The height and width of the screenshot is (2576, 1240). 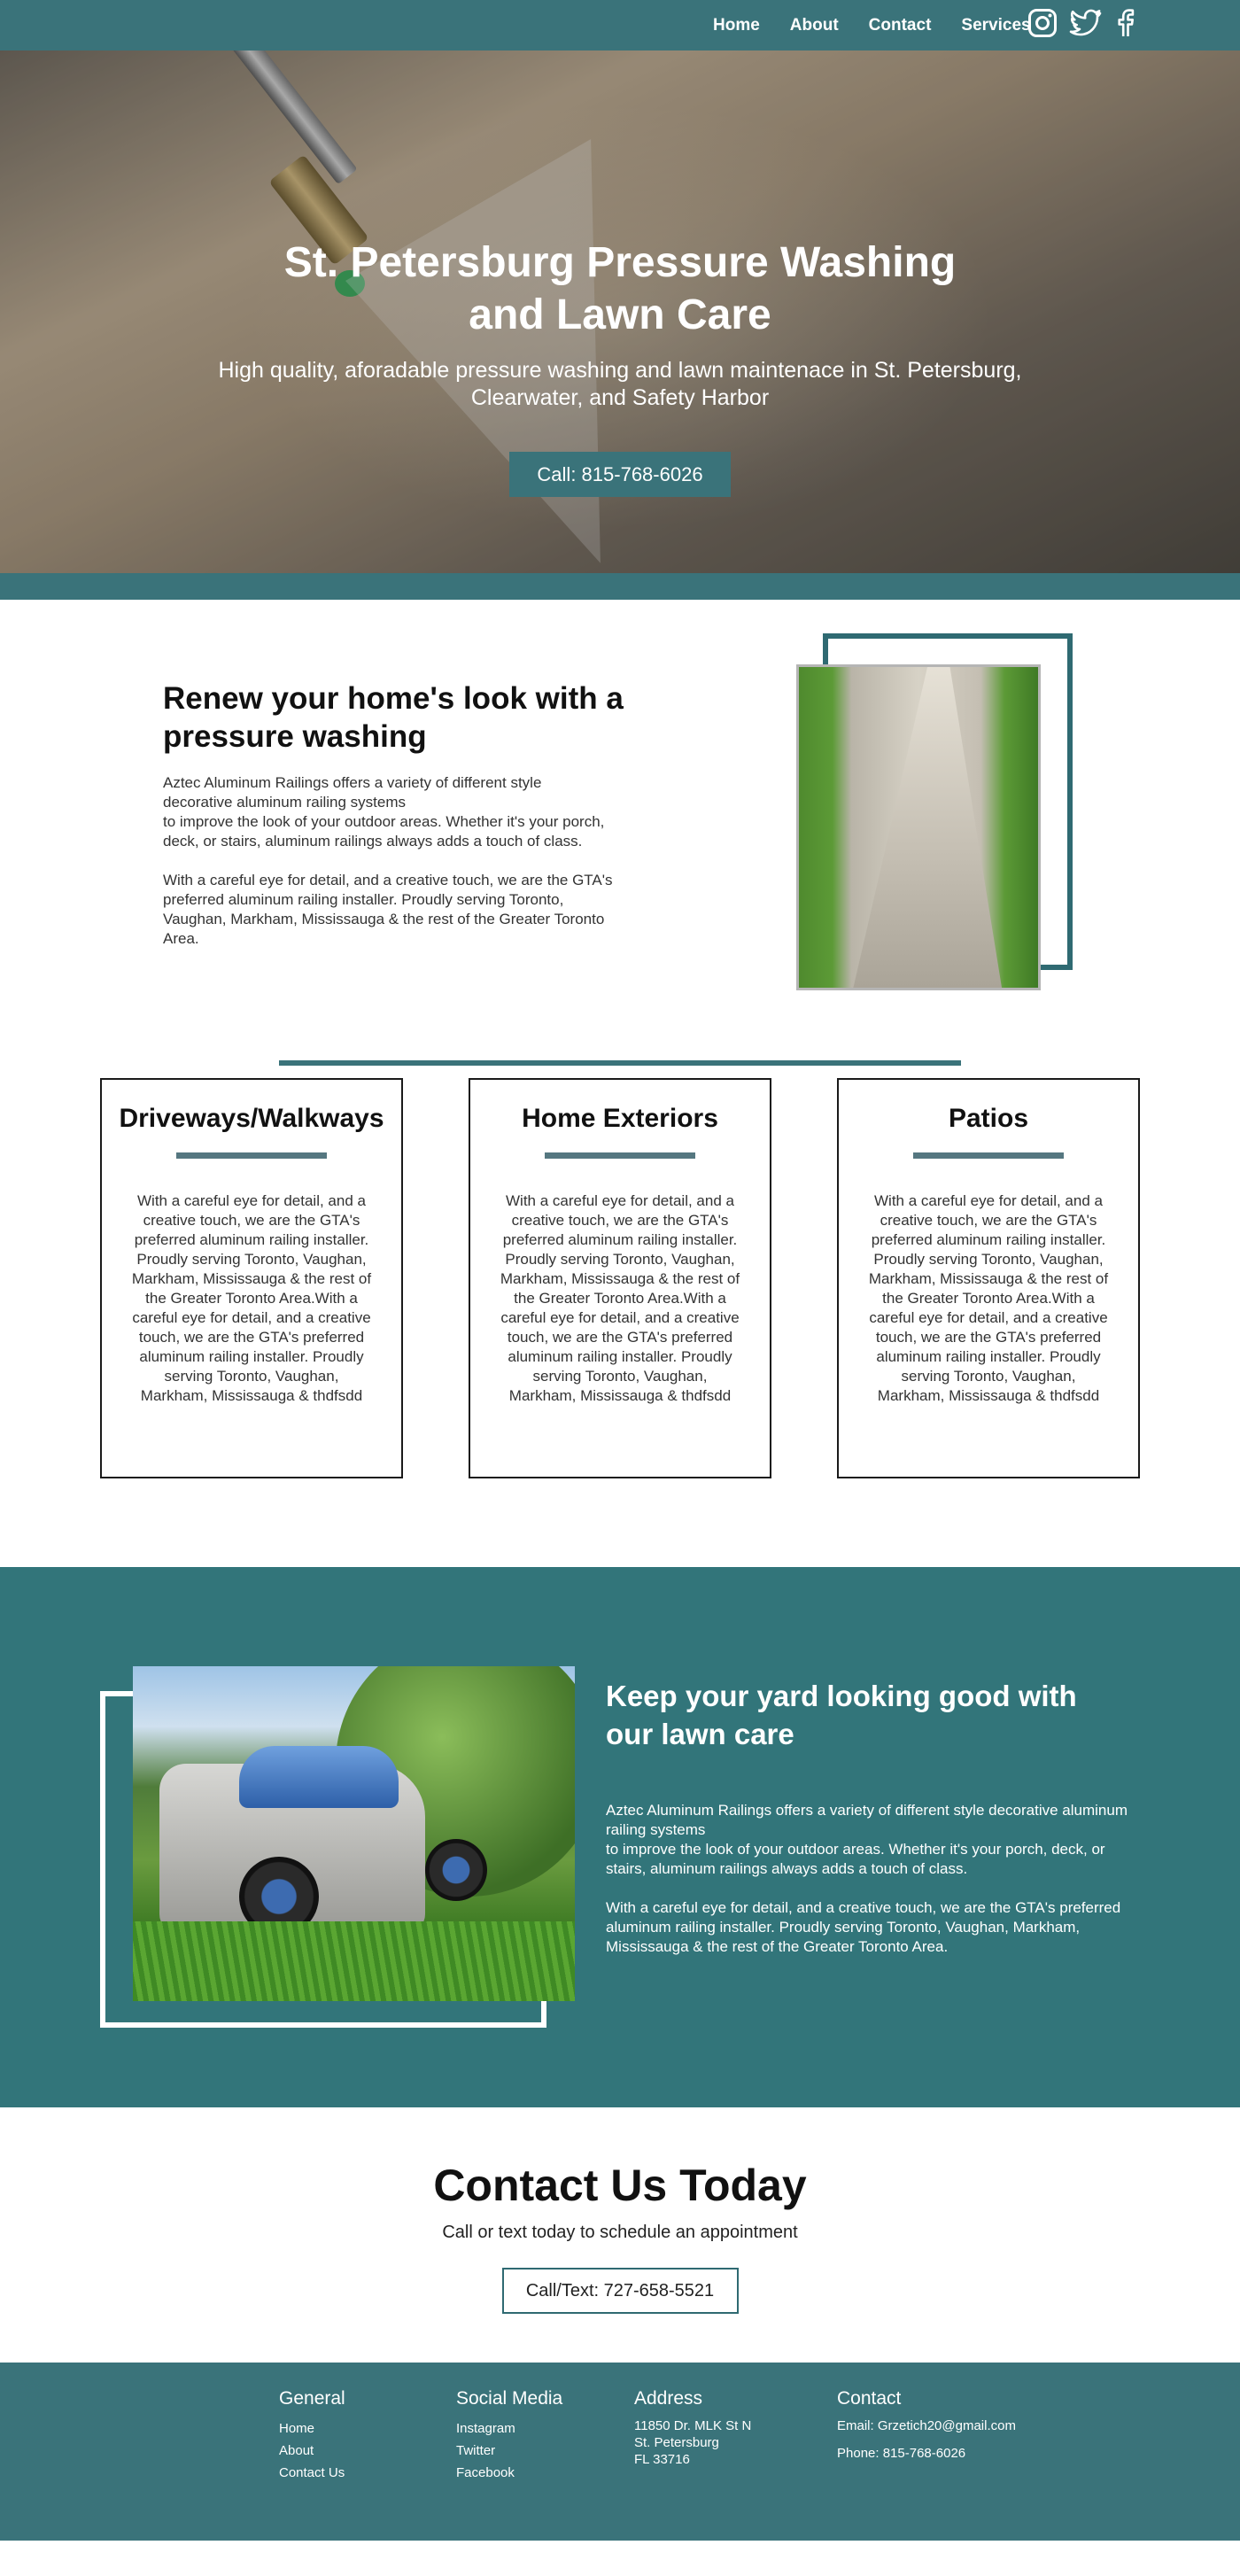 What do you see at coordinates (927, 2453) in the screenshot?
I see `footer-phone: Phone: 815-768-6026` at bounding box center [927, 2453].